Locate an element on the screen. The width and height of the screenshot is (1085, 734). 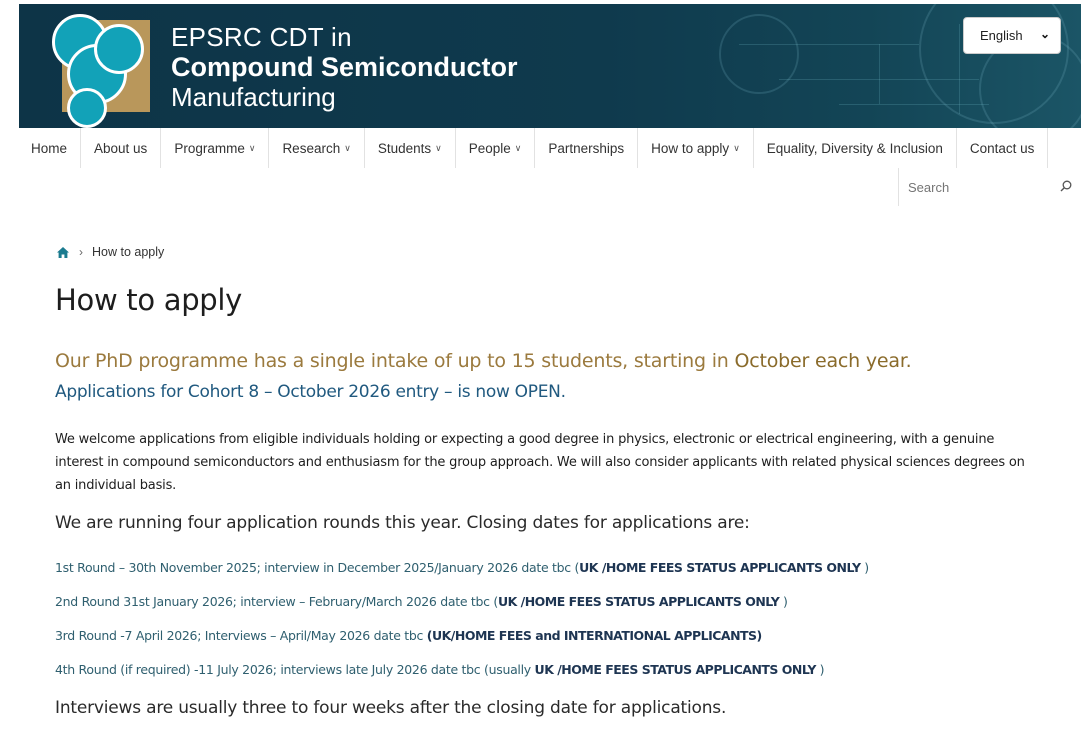
nav-item-research: Research ∨ is located at coordinates (317, 148).